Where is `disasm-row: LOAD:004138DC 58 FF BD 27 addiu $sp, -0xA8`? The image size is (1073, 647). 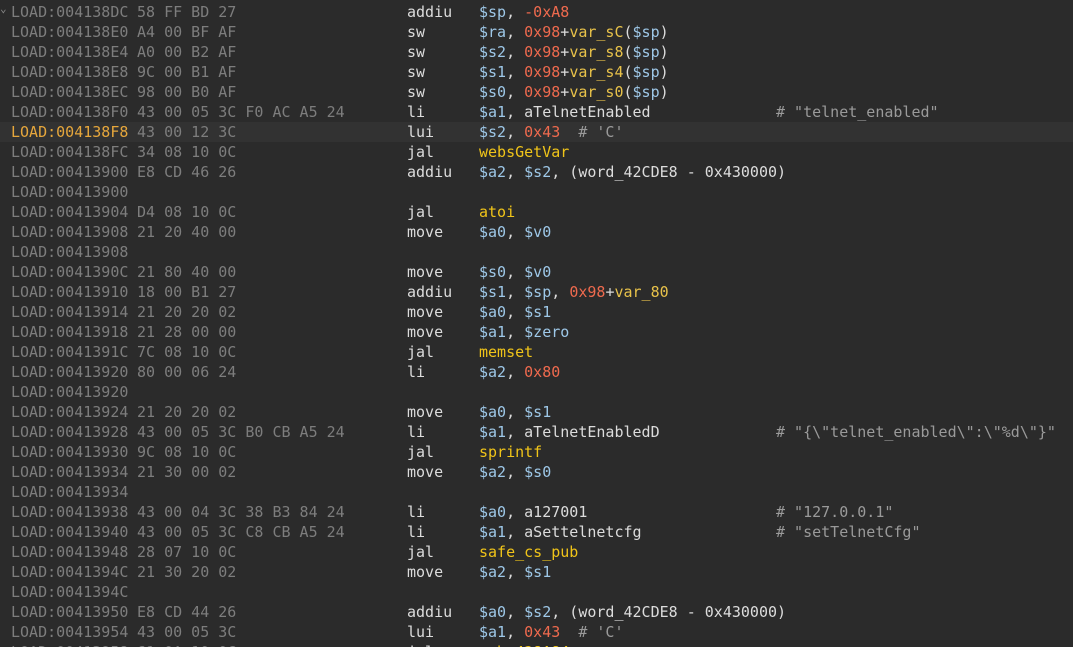
disasm-row: LOAD:004138DC 58 FF BD 27 addiu $sp, -0xA8 is located at coordinates (536, 12).